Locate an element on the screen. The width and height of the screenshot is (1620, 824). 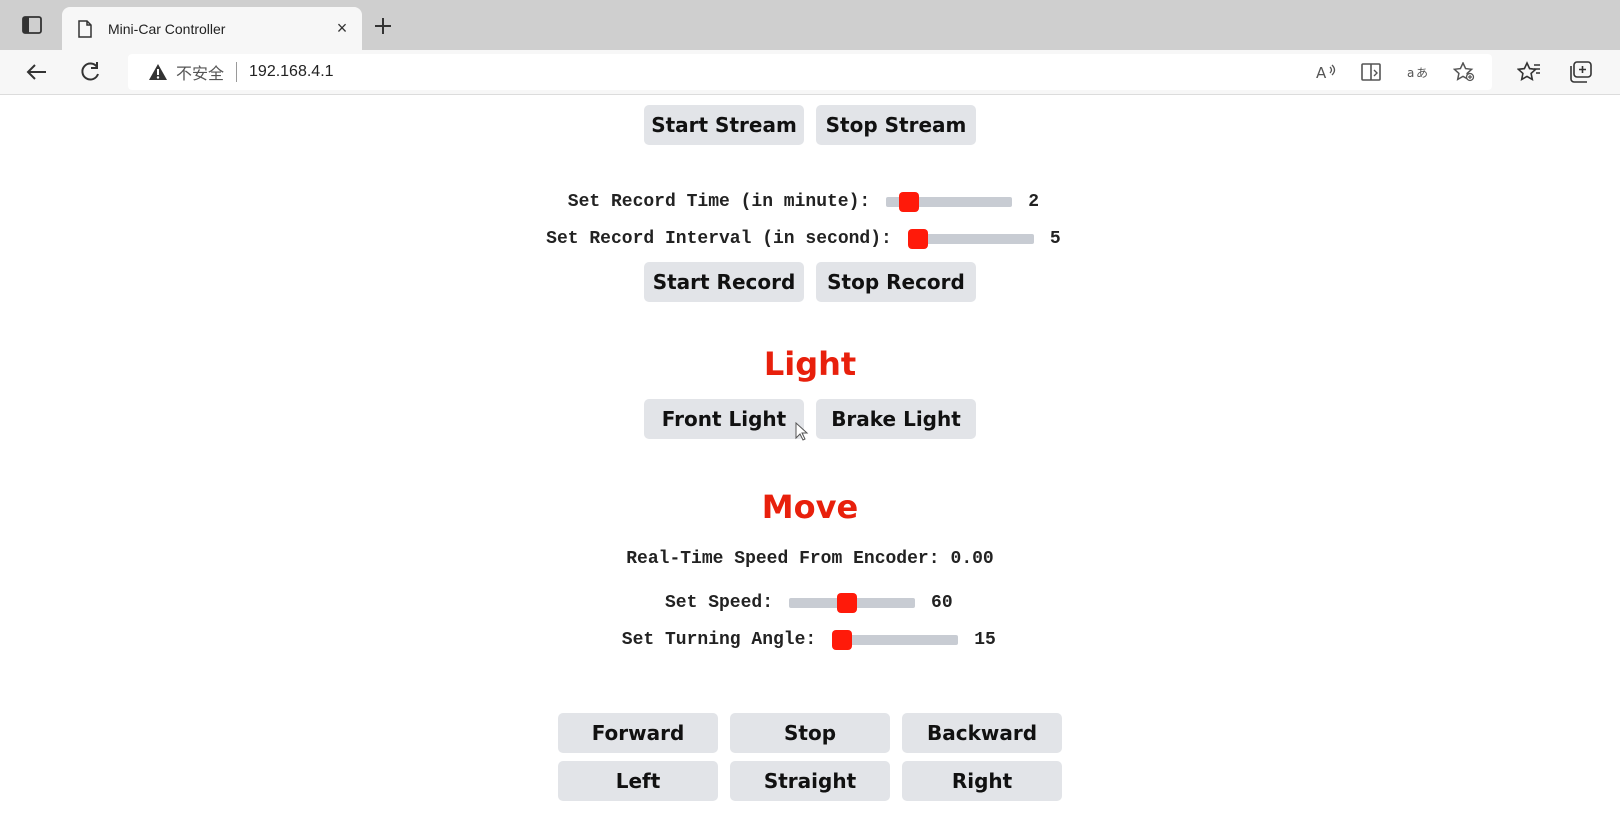
browser-toolbar: 不安全 192.168.4.1 A aあ is located at coordinates (810, 72).